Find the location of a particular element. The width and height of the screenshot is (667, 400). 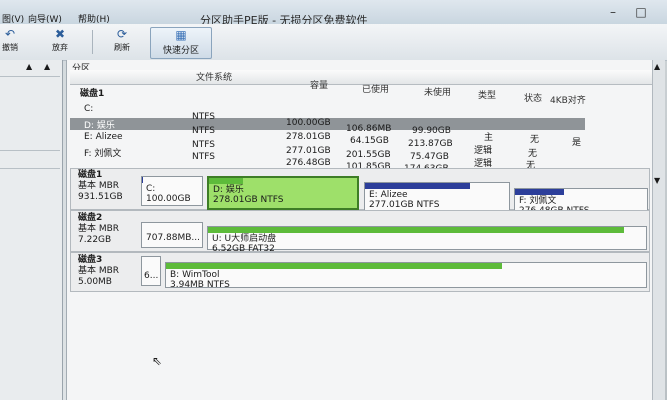

row-free: 75.47GB is located at coordinates (429, 157).